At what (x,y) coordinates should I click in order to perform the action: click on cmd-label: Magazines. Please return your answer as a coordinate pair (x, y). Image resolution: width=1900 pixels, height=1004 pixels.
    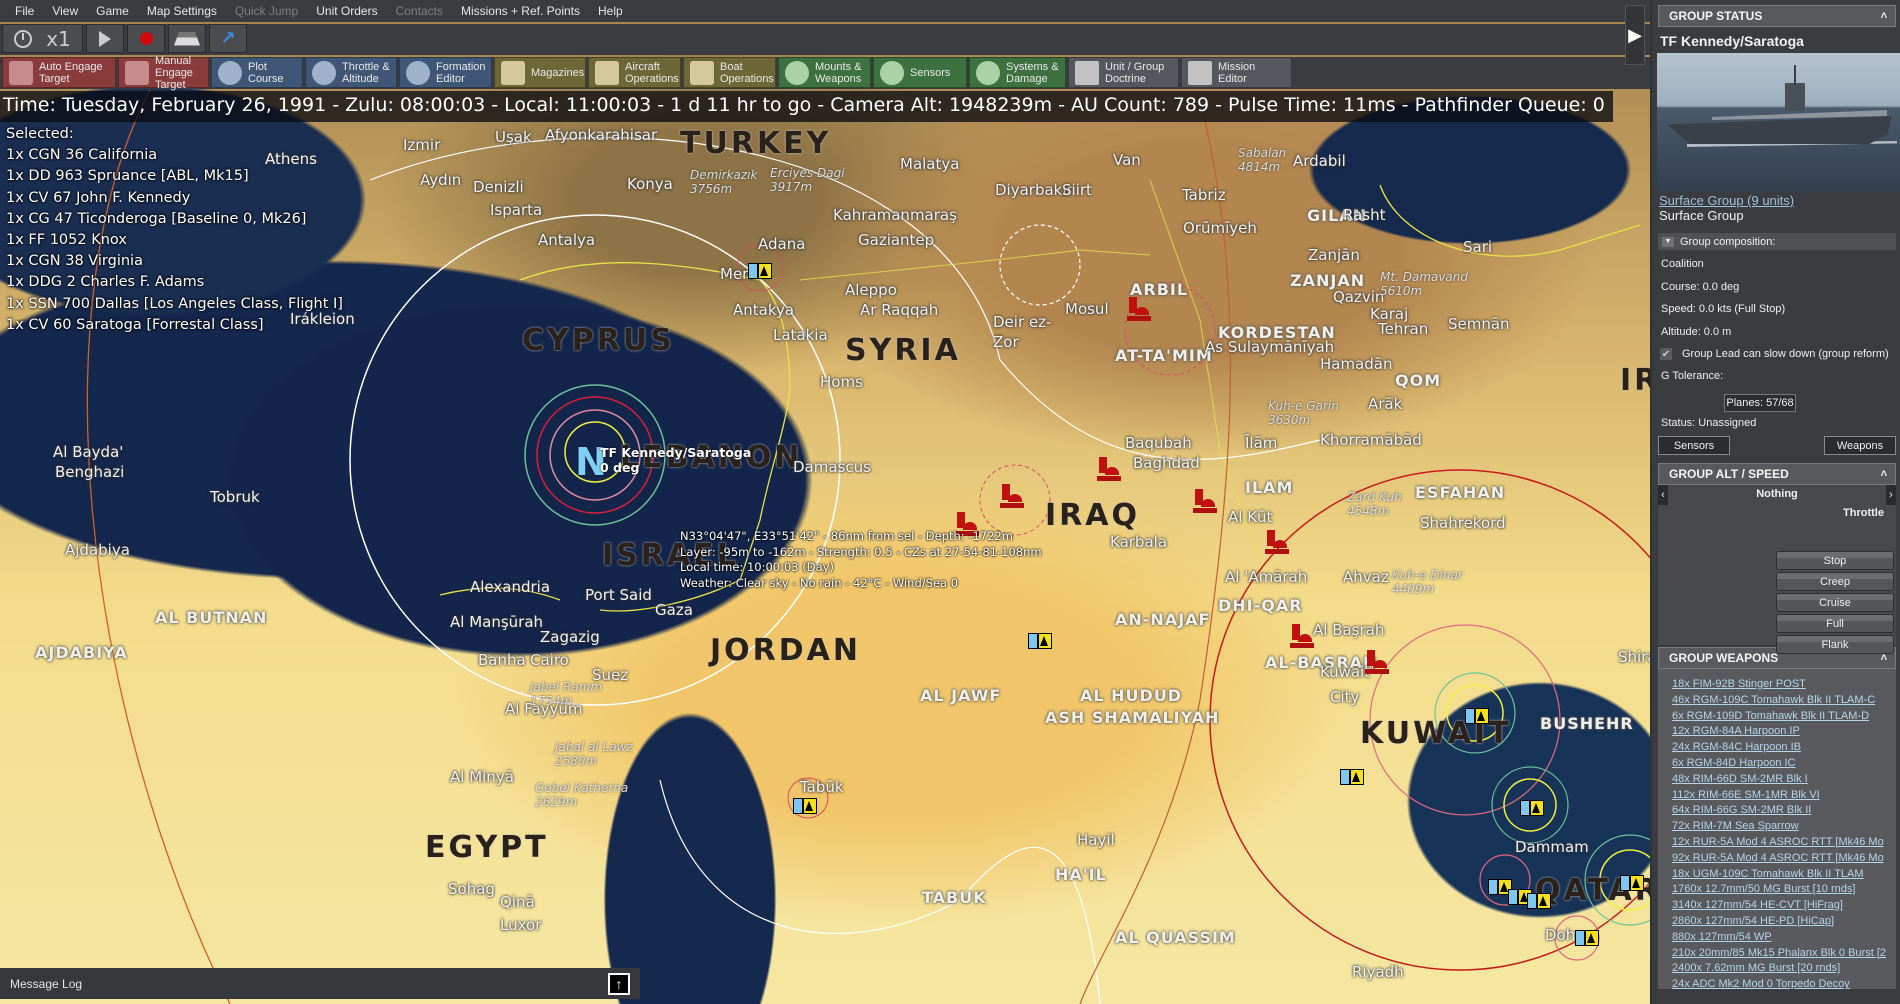
    Looking at the image, I should click on (558, 72).